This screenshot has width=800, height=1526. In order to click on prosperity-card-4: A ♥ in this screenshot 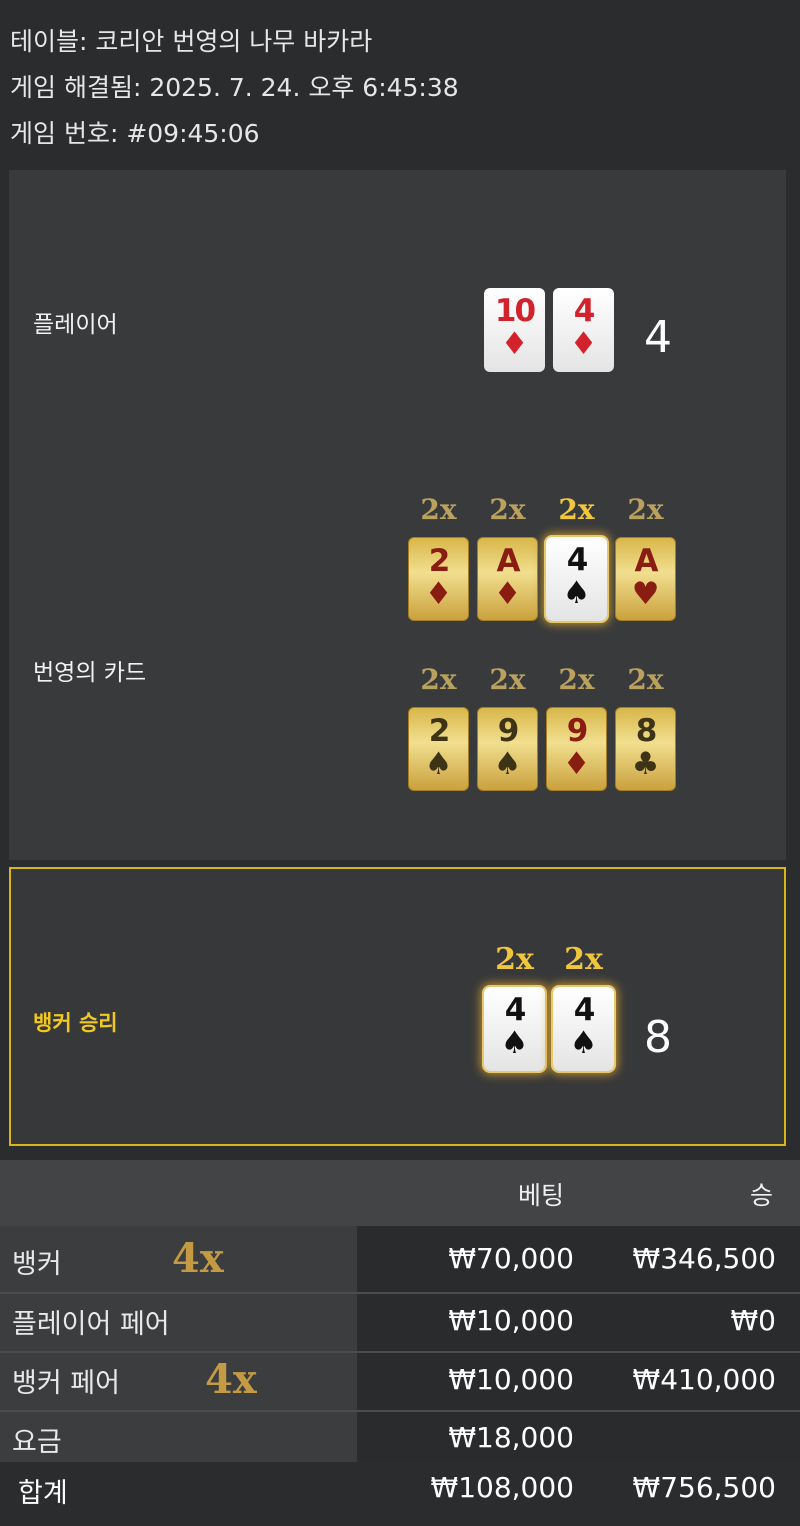, I will do `click(645, 579)`.